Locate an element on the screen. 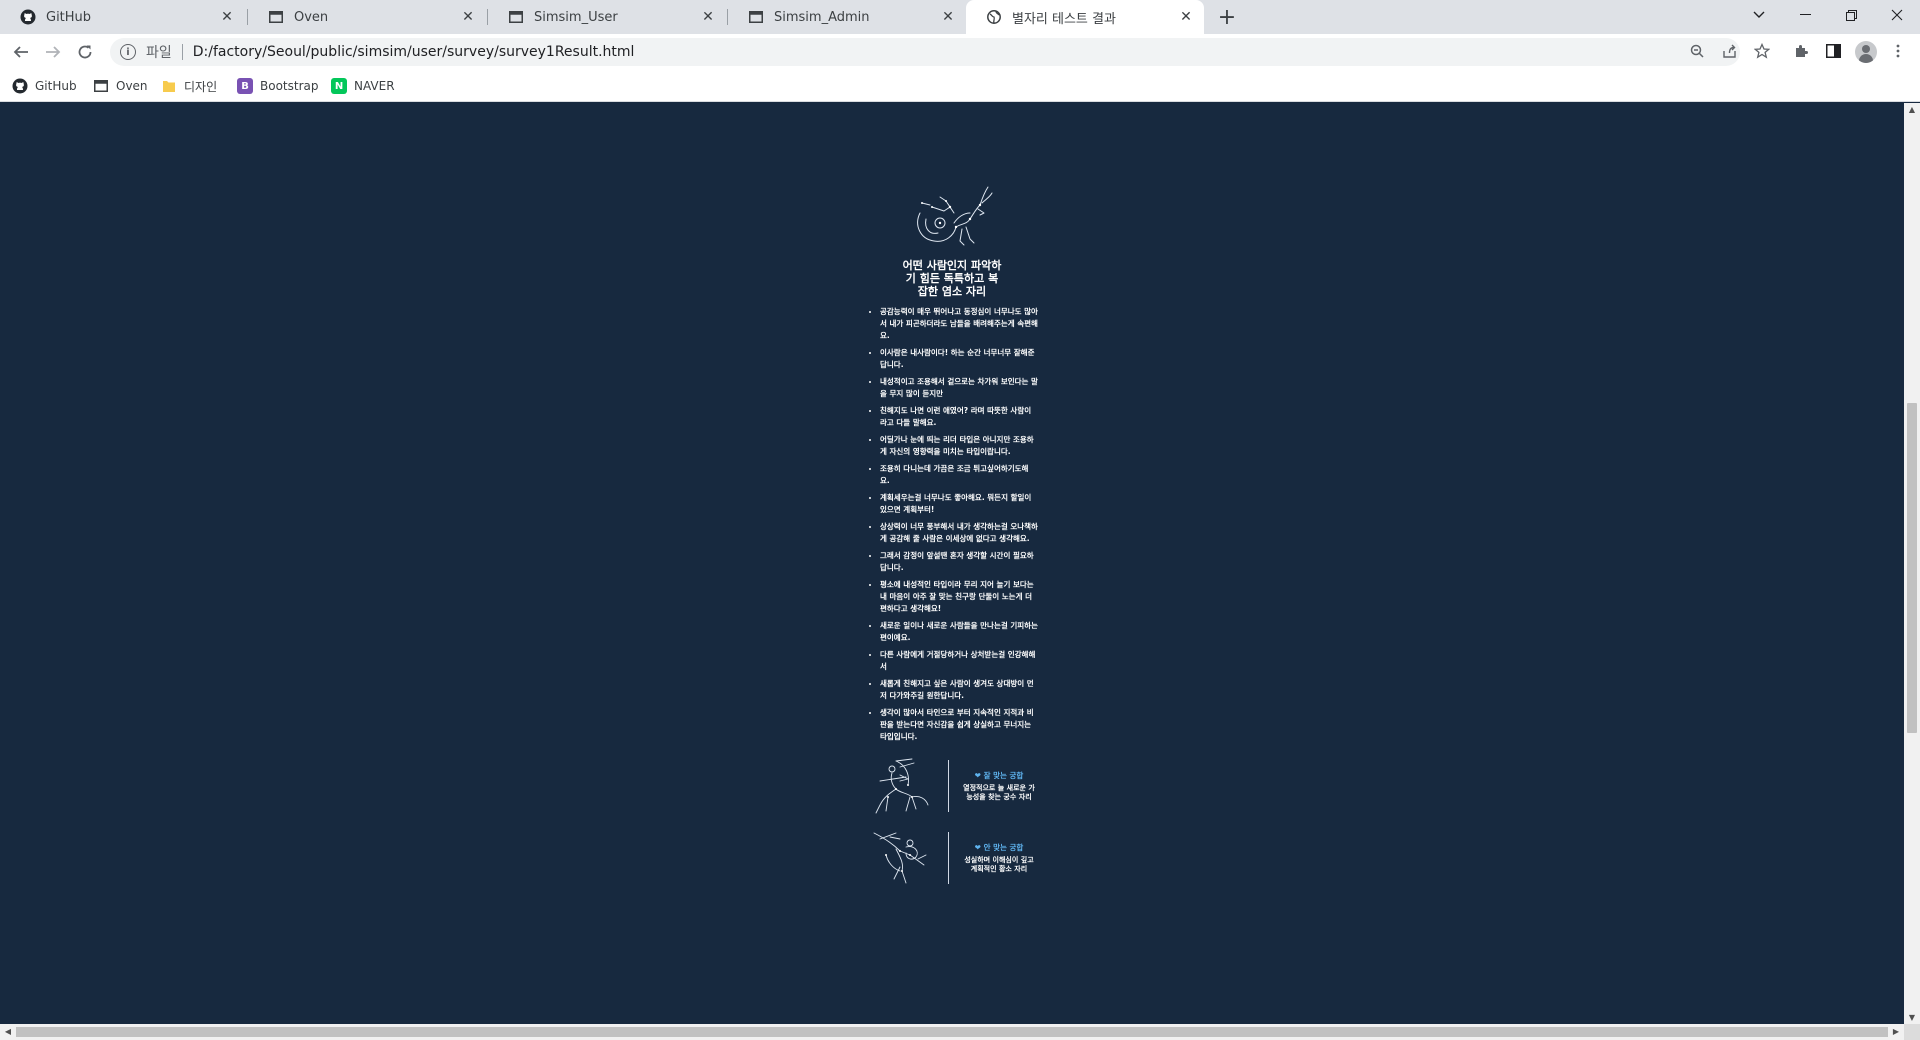 This screenshot has width=1920, height=1040. sagittarius-archer-icon is located at coordinates (902, 786).